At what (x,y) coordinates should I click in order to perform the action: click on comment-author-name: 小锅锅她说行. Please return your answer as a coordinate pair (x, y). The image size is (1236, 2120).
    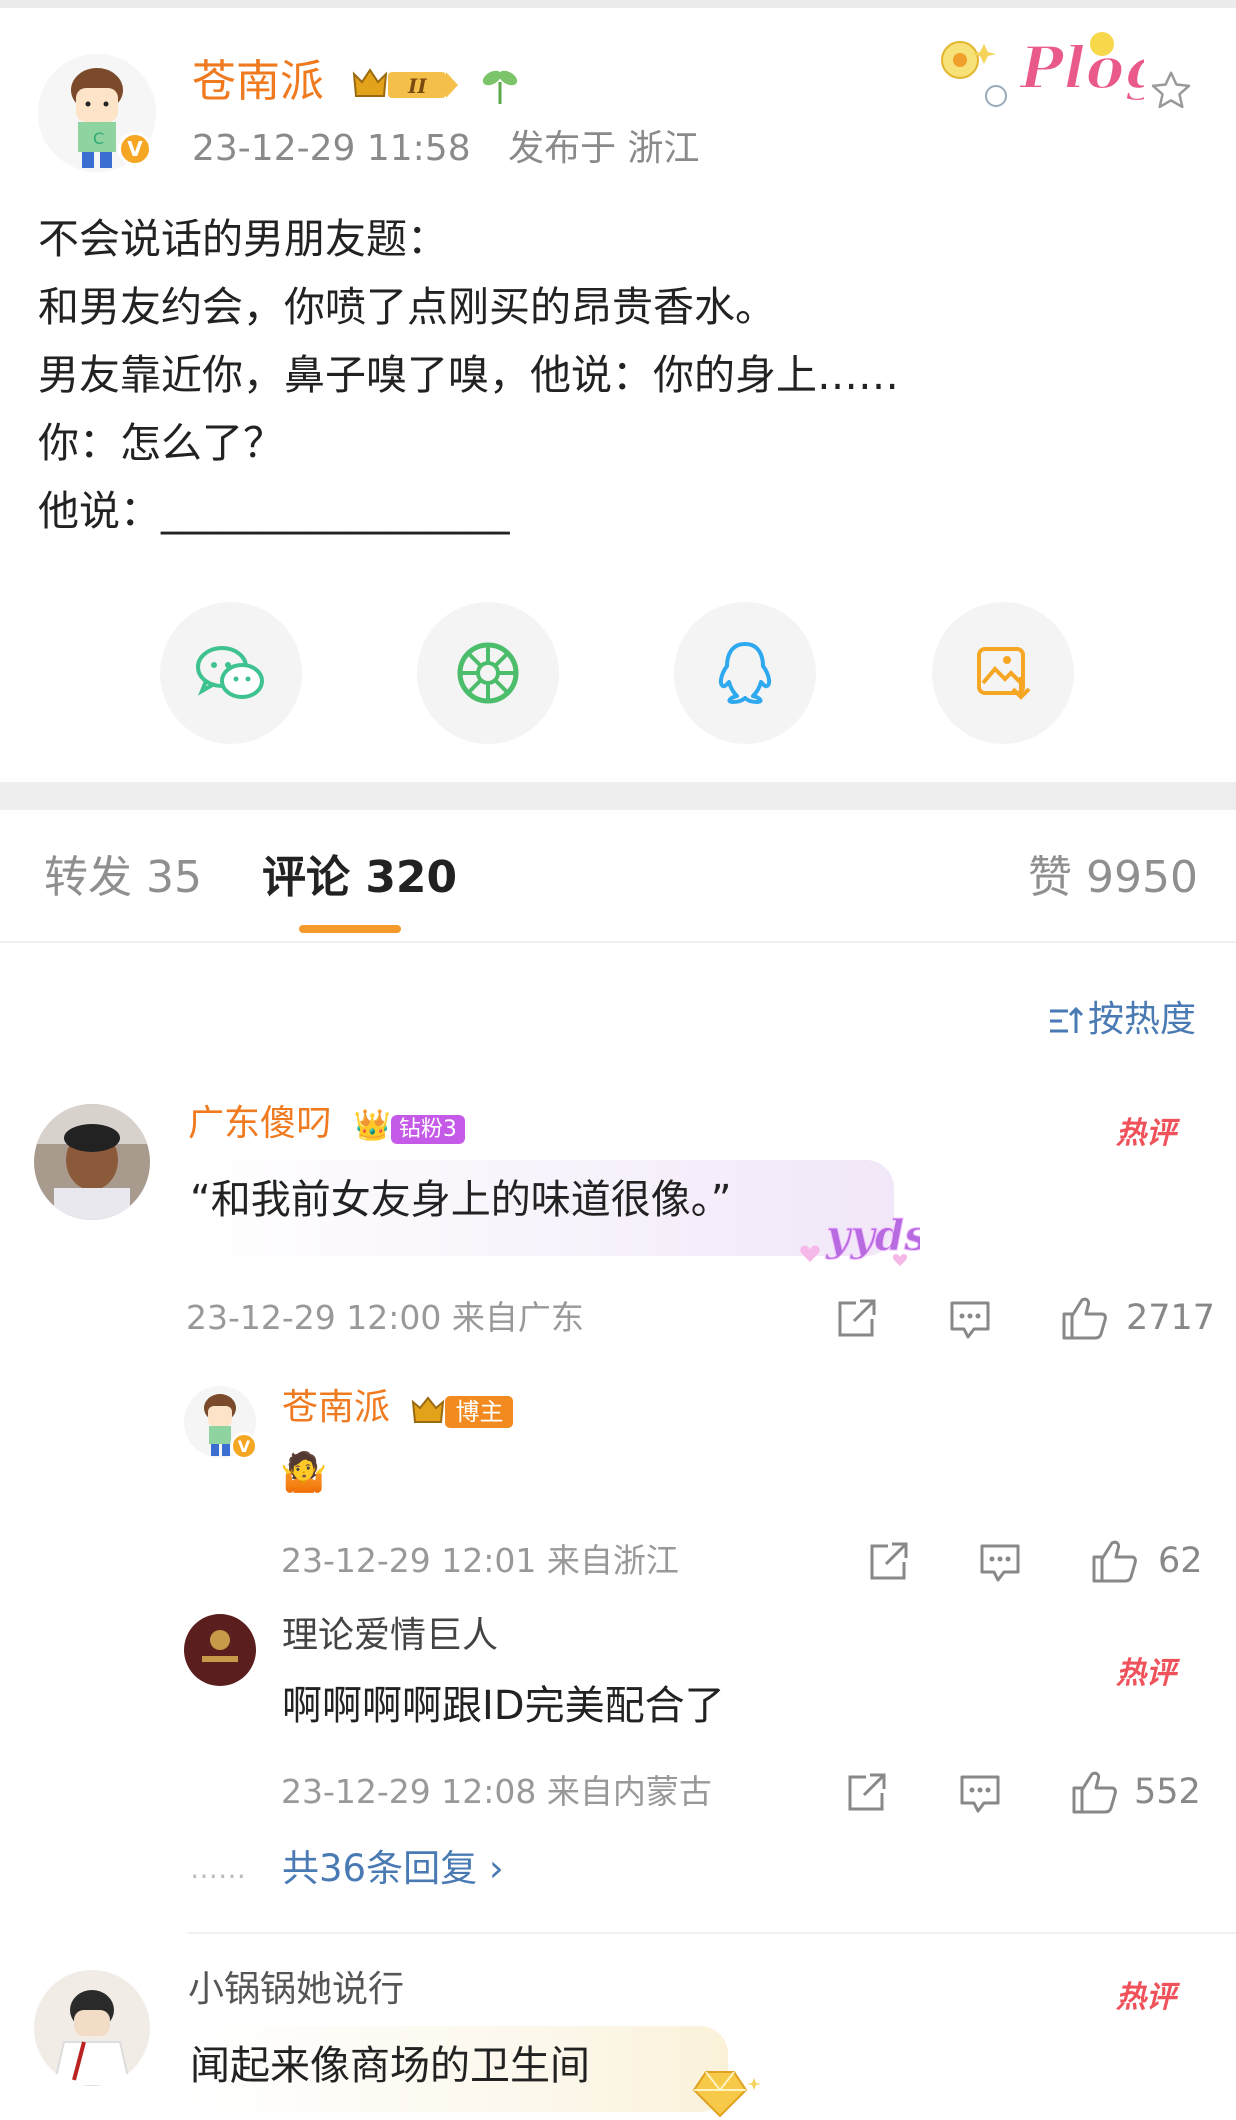
    Looking at the image, I should click on (296, 1990).